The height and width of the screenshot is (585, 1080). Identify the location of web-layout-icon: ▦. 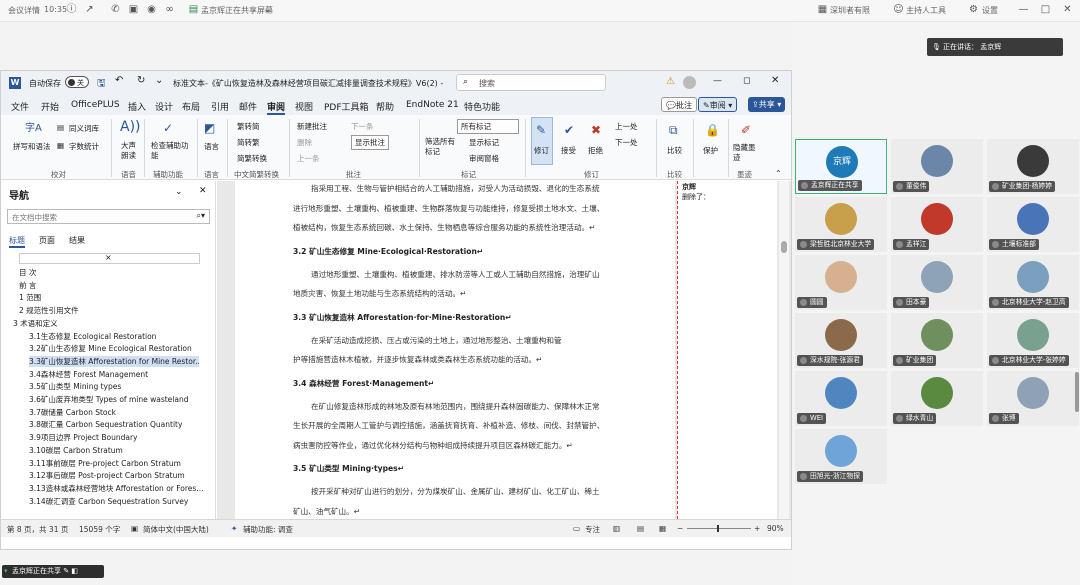
(662, 528).